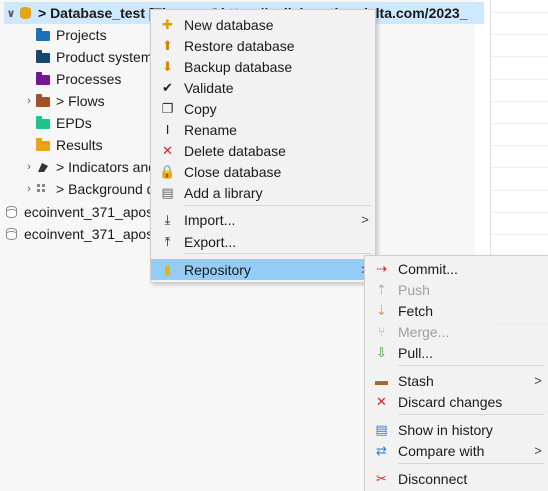 The width and height of the screenshot is (548, 491). What do you see at coordinates (381, 352) in the screenshot?
I see `pull-icon: ⇩` at bounding box center [381, 352].